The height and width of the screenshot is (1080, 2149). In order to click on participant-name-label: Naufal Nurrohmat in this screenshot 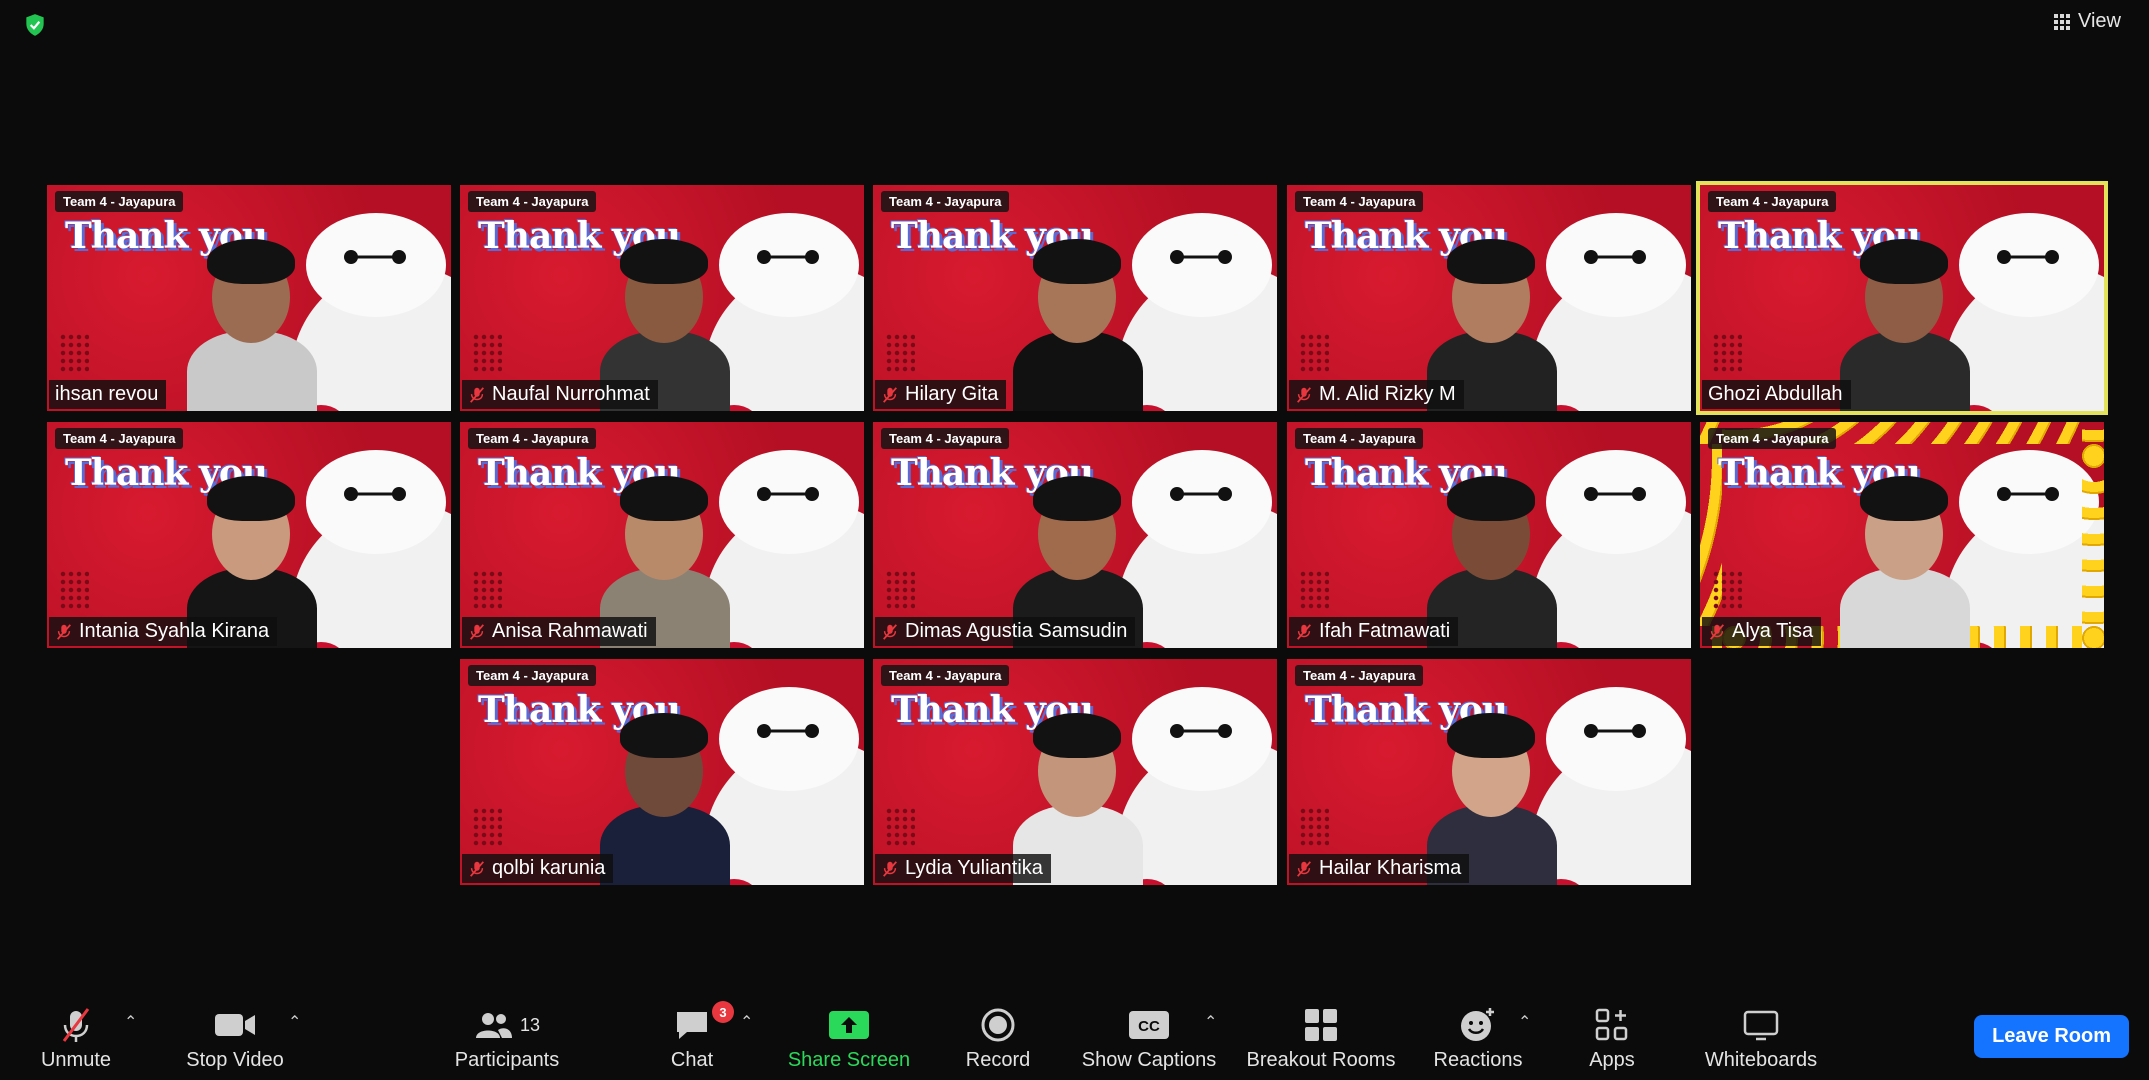, I will do `click(560, 394)`.